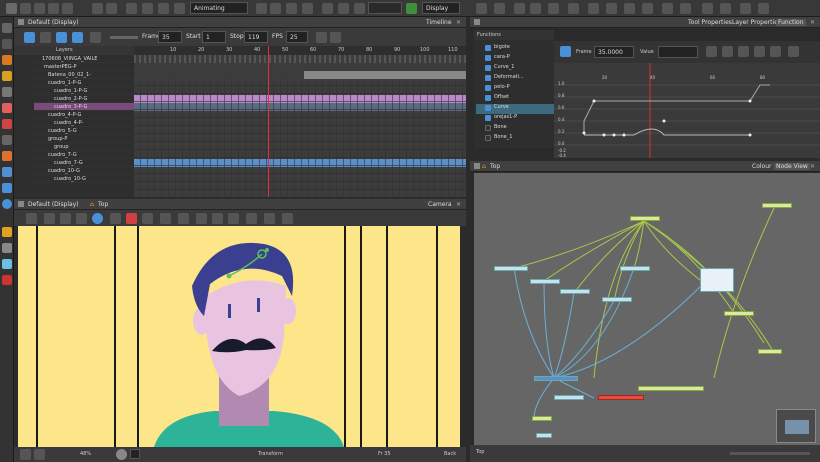  Describe the element at coordinates (61, 37) in the screenshot. I see `loop-icon` at that location.